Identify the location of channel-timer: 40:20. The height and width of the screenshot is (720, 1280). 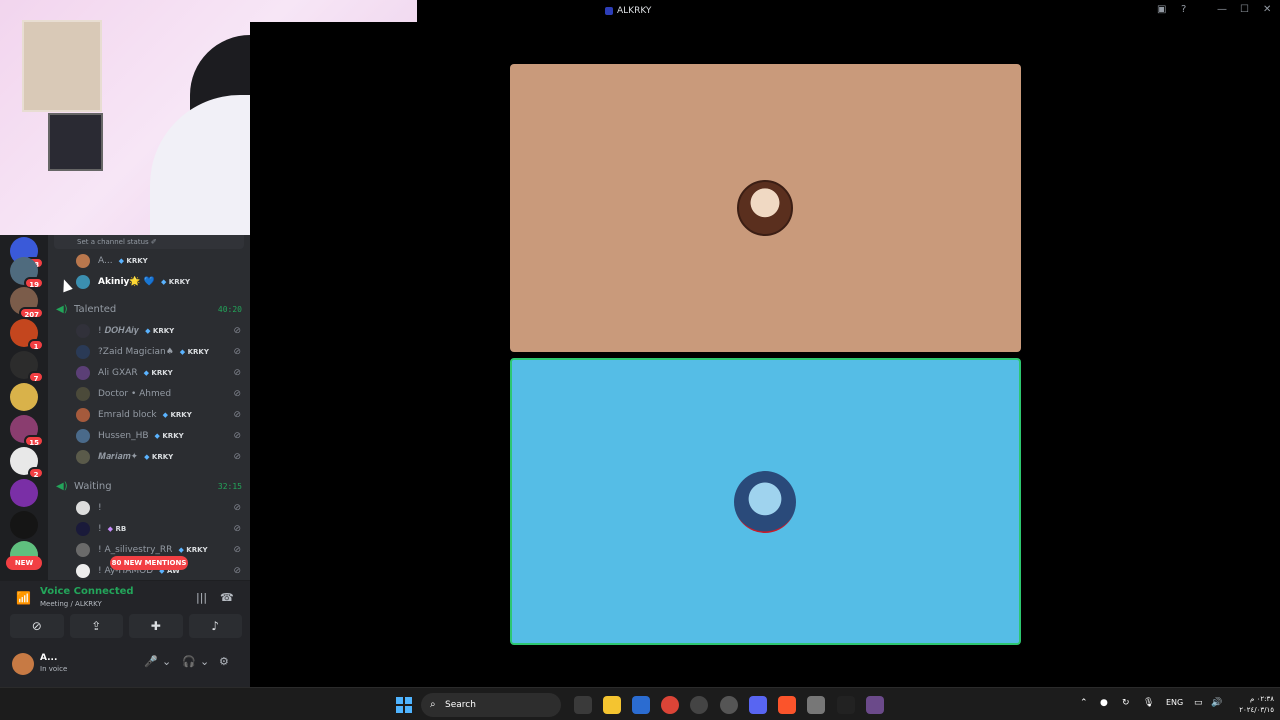
(229, 309).